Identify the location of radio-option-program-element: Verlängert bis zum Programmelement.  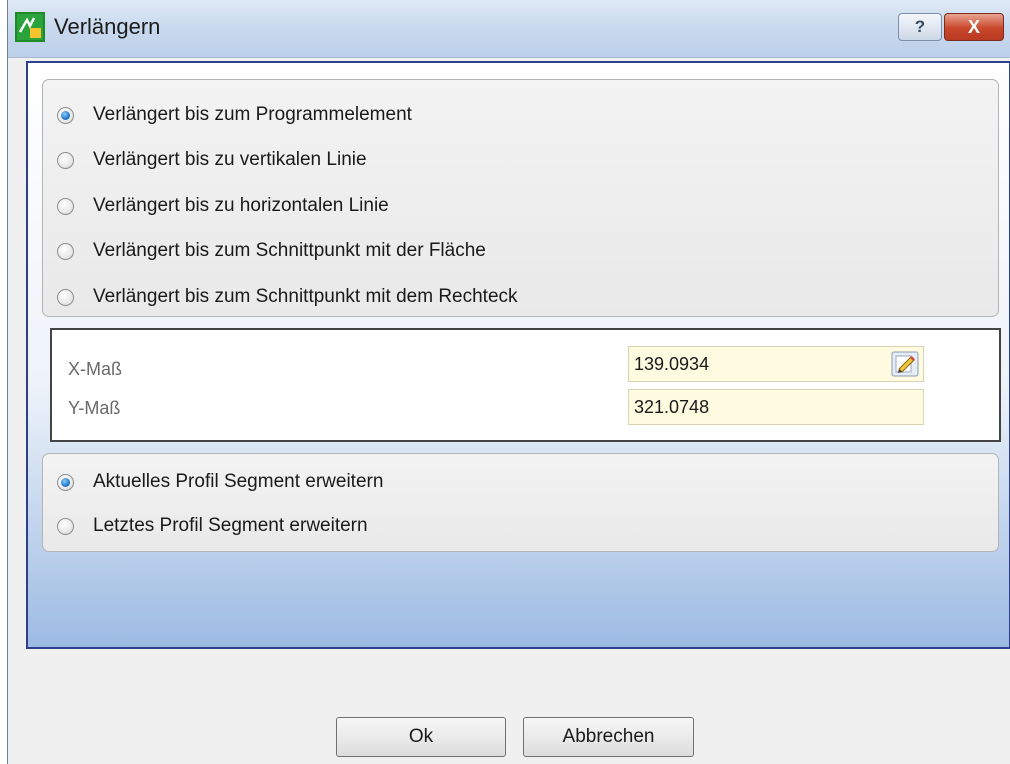
(234, 115).